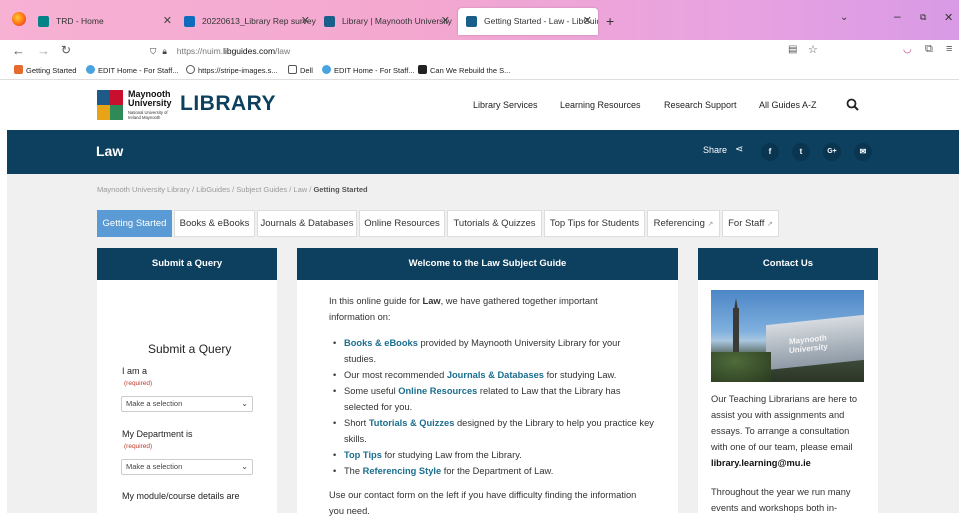 The image size is (959, 519). What do you see at coordinates (774, 508) in the screenshot?
I see `events-text: events and workshops both in-` at bounding box center [774, 508].